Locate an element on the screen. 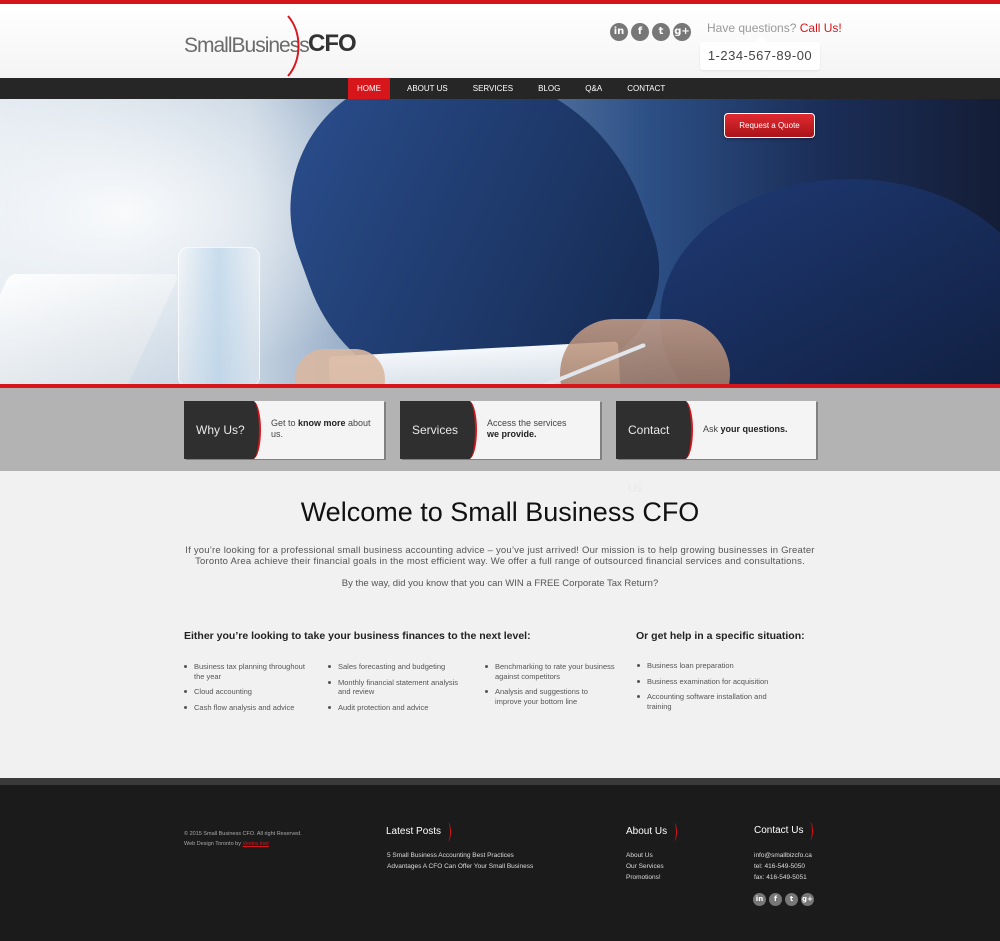 The height and width of the screenshot is (941, 1000). list-item: Sales forecasting and budgeting is located at coordinates (398, 667).